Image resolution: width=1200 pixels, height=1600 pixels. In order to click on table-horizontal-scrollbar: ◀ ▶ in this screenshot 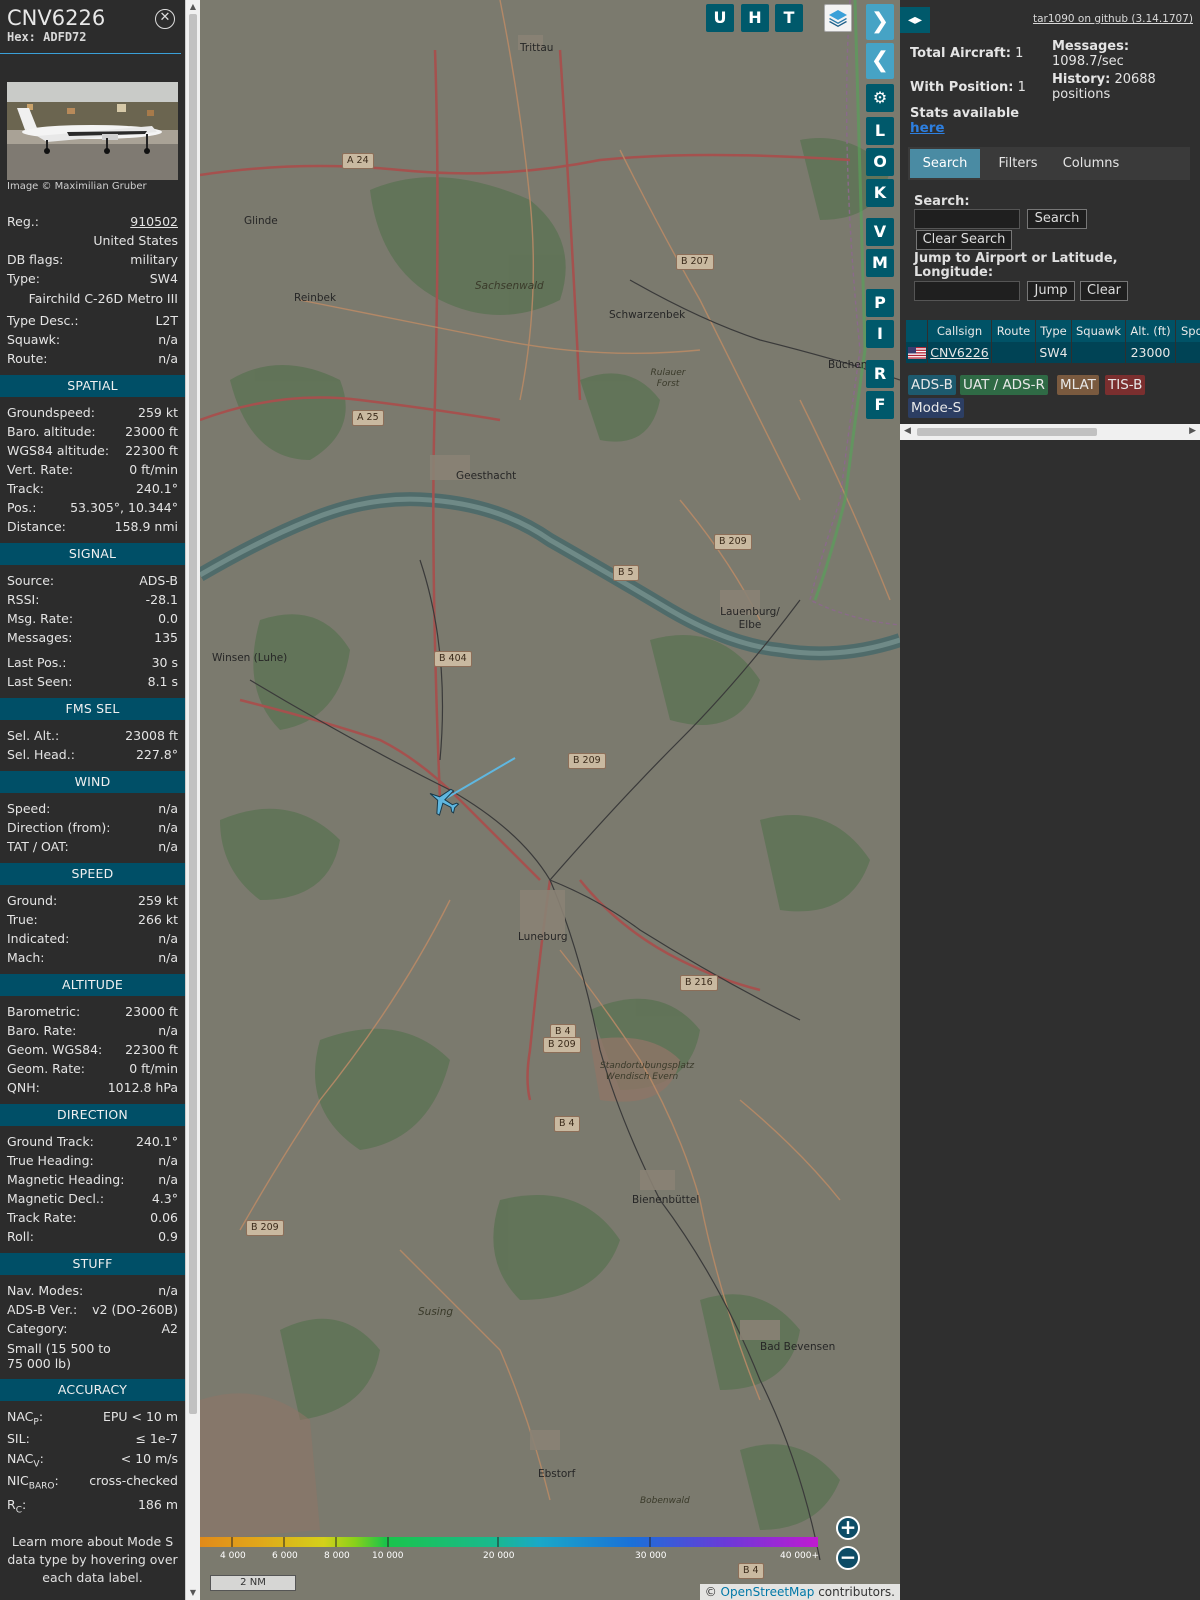, I will do `click(1050, 432)`.